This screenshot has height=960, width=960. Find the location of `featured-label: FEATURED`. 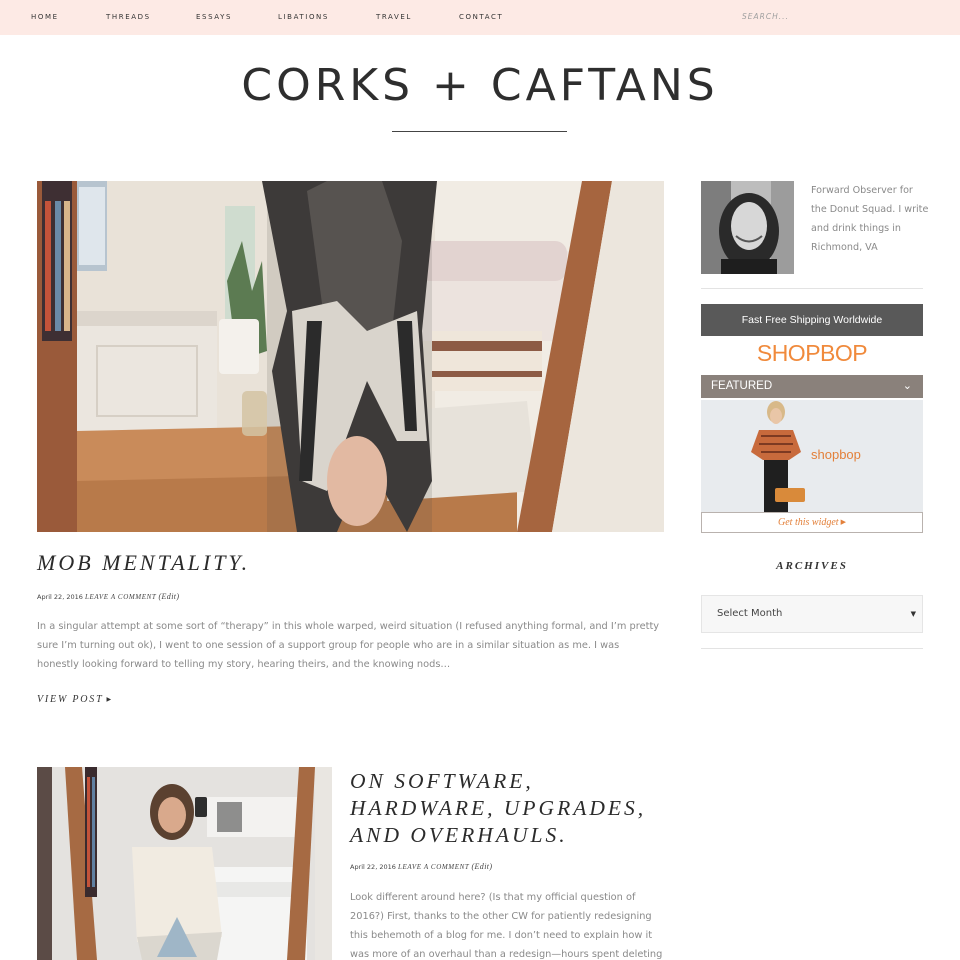

featured-label: FEATURED is located at coordinates (742, 386).